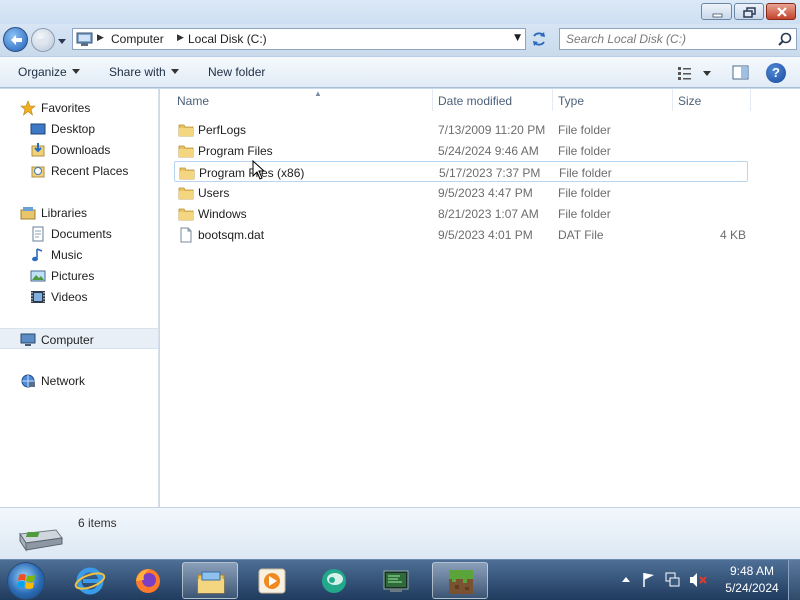 Image resolution: width=800 pixels, height=600 pixels. Describe the element at coordinates (64, 213) in the screenshot. I see `sidebar-item-label: Libraries` at that location.